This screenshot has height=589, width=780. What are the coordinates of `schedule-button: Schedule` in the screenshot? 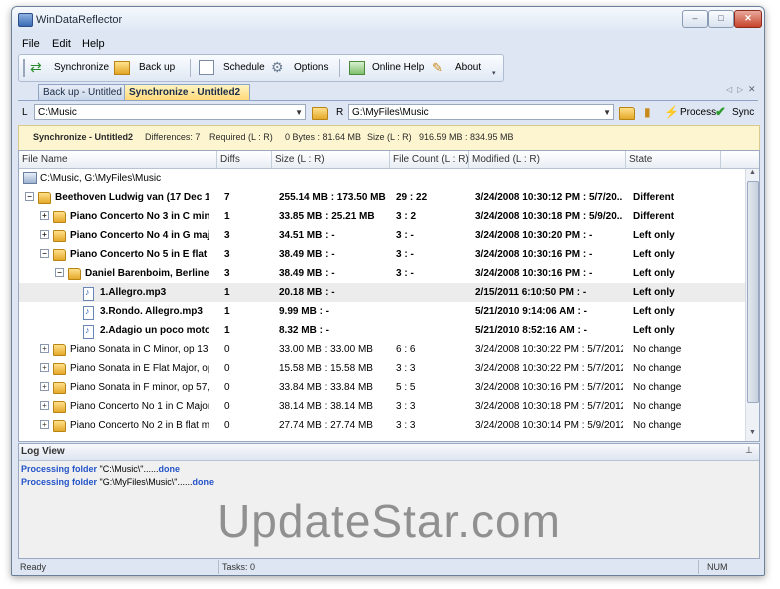 It's located at (244, 68).